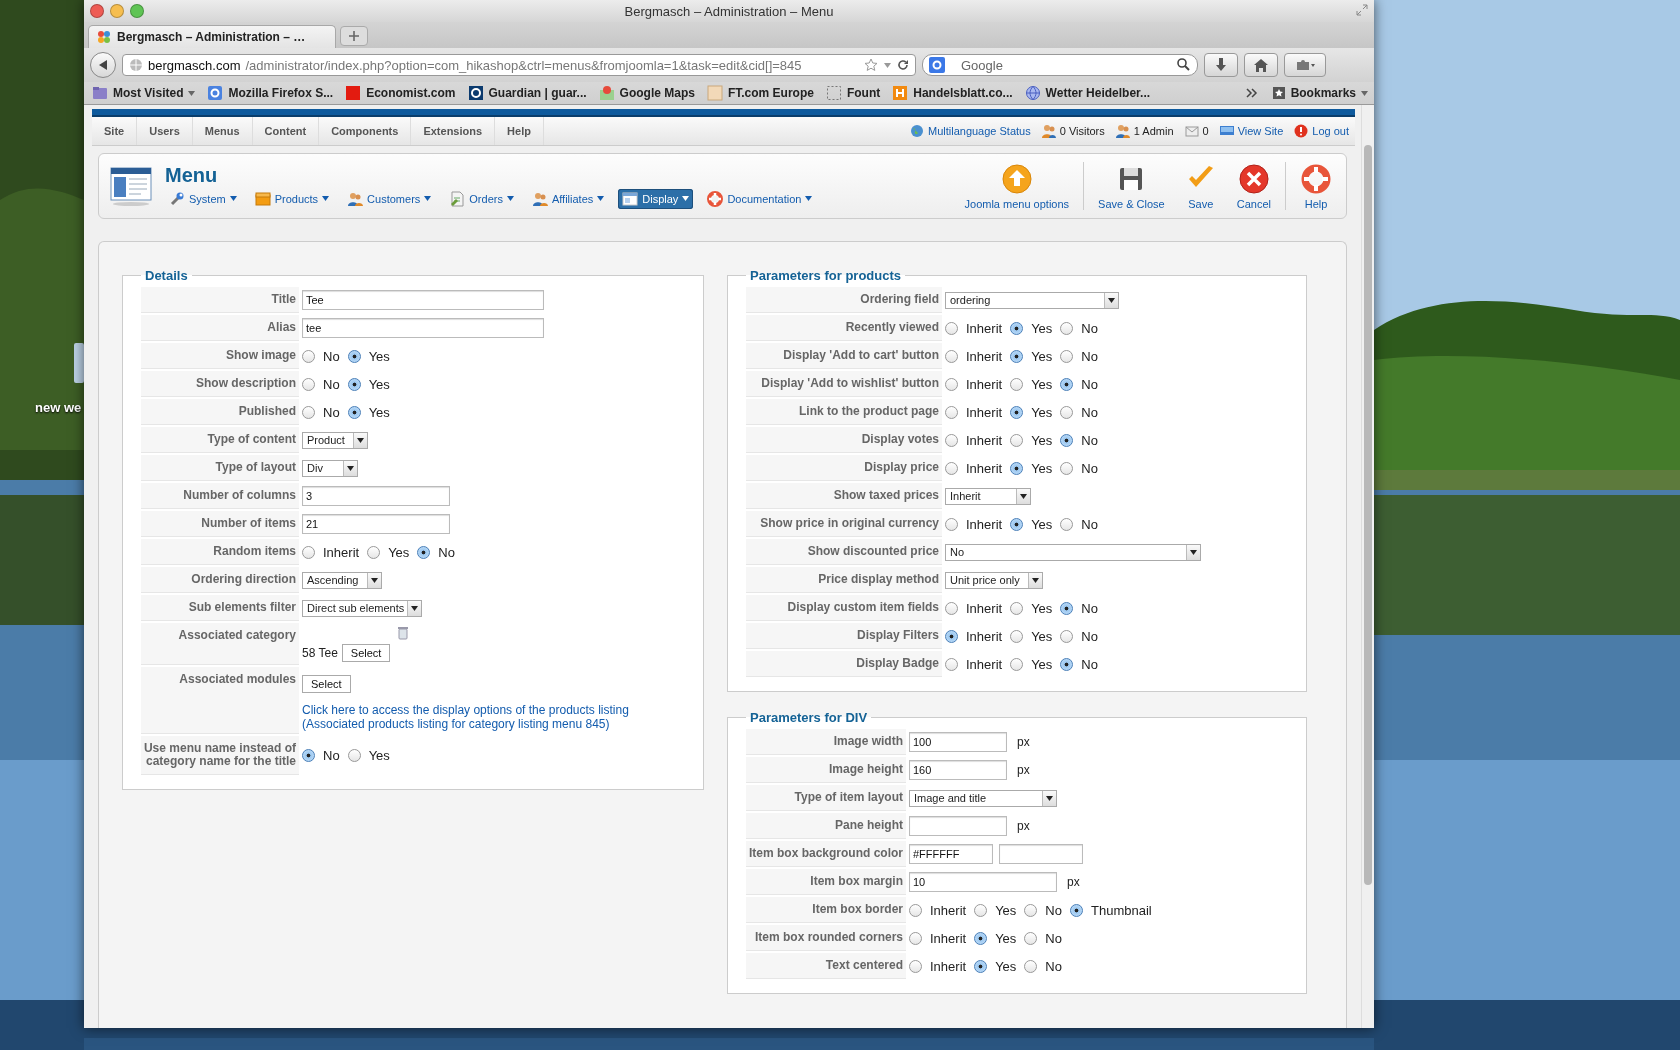 This screenshot has width=1680, height=1050. What do you see at coordinates (465, 717) in the screenshot?
I see `listing-link: Click here to access the display options of the products listing (Associated products listing for category listing menu 845)` at bounding box center [465, 717].